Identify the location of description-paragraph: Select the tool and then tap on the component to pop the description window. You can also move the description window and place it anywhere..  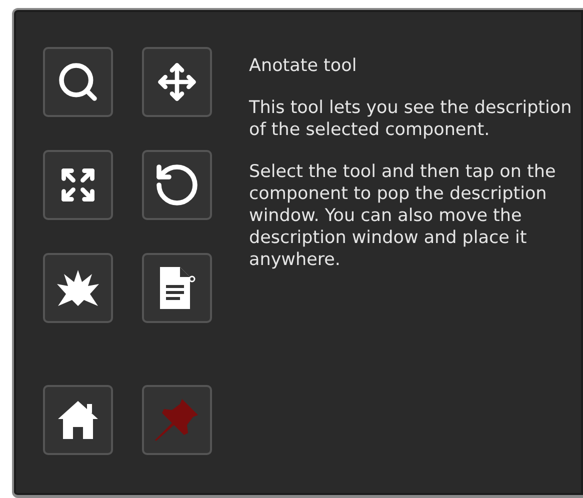
(403, 216).